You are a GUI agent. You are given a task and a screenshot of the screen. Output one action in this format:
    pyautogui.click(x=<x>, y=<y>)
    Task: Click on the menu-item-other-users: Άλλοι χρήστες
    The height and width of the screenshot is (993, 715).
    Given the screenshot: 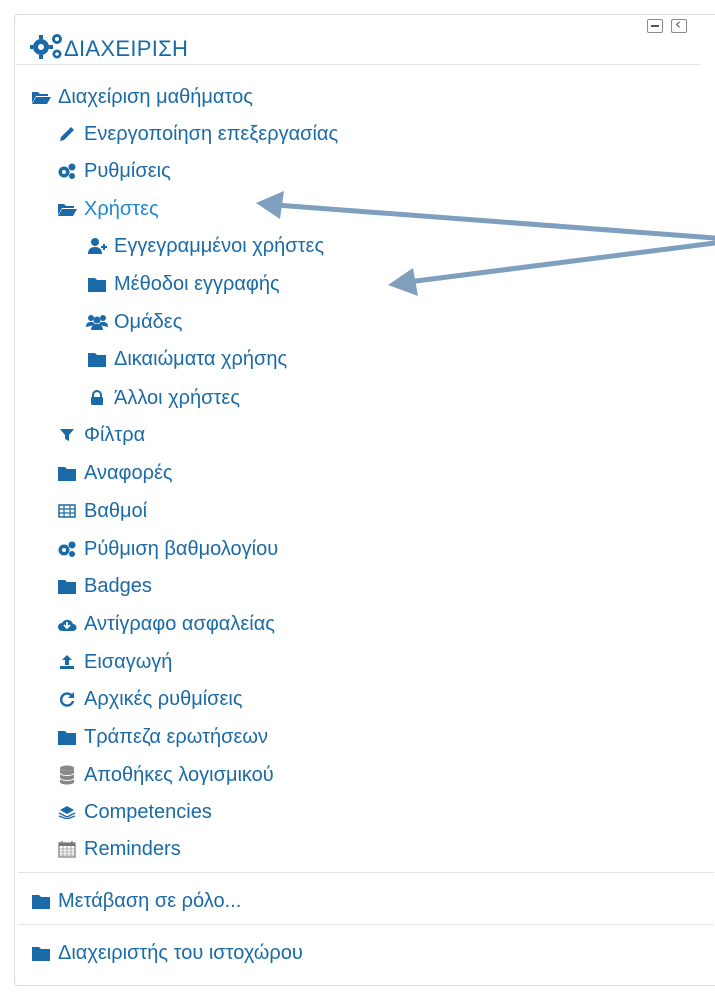 What is the action you would take?
    pyautogui.click(x=163, y=398)
    